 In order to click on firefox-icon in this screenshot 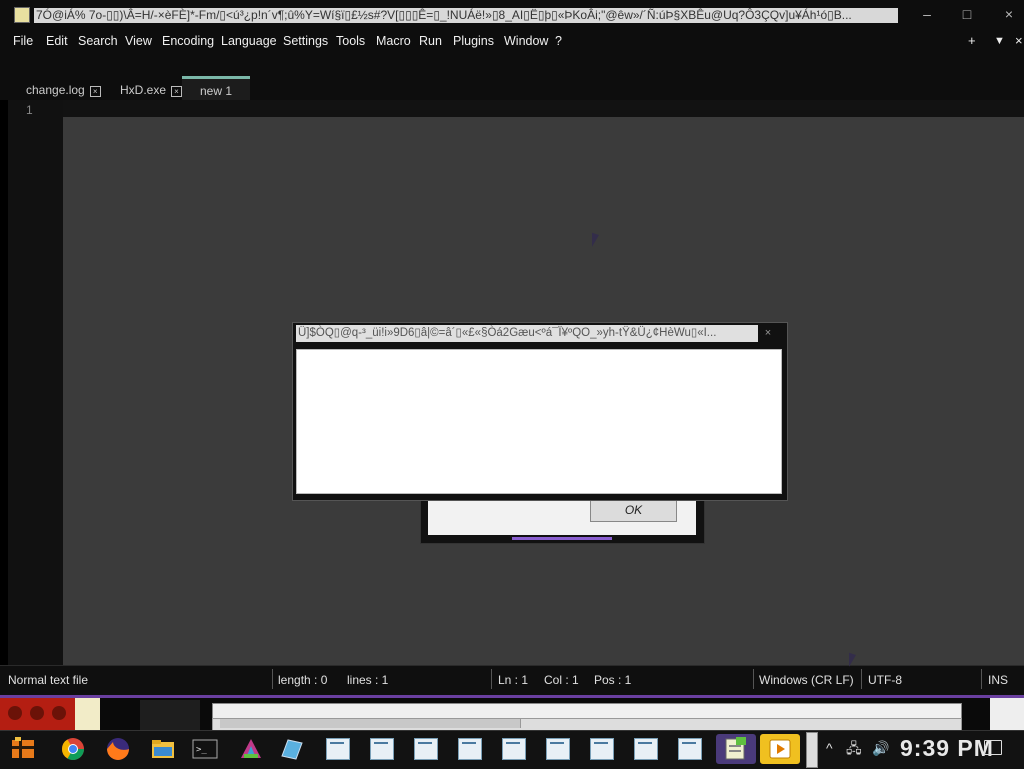, I will do `click(118, 749)`.